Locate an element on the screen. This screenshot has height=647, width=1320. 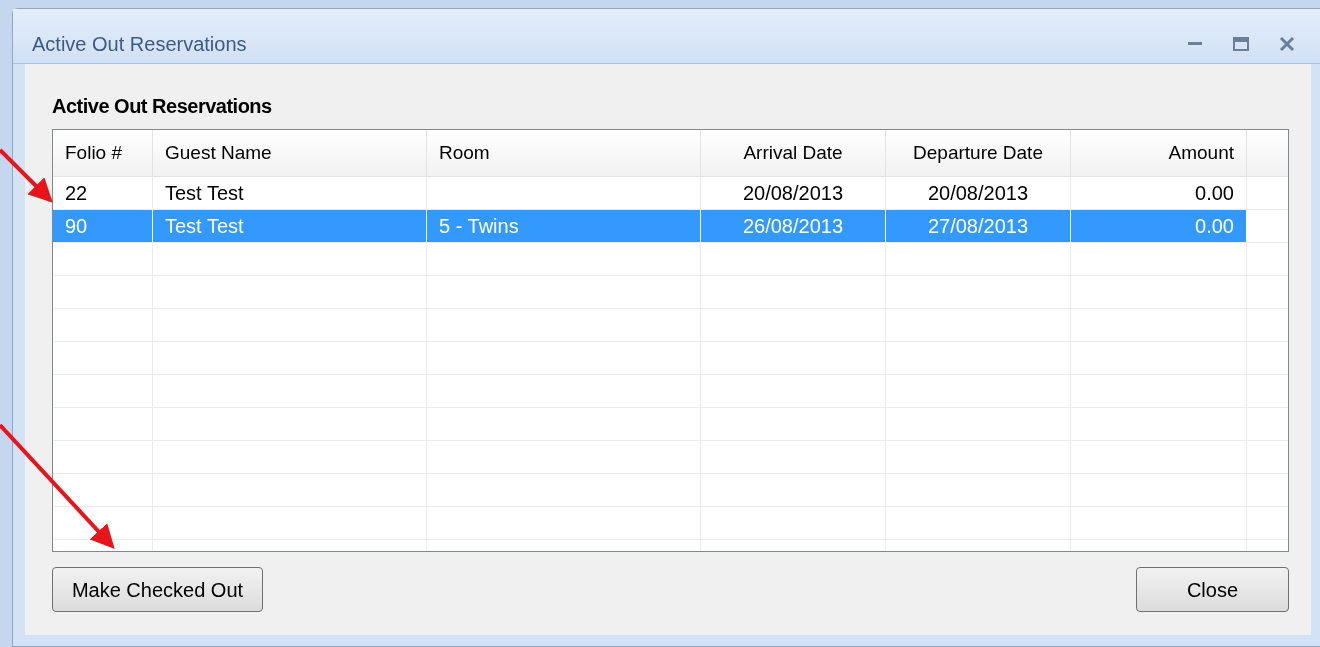
column-header: Departure Date is located at coordinates (978, 153).